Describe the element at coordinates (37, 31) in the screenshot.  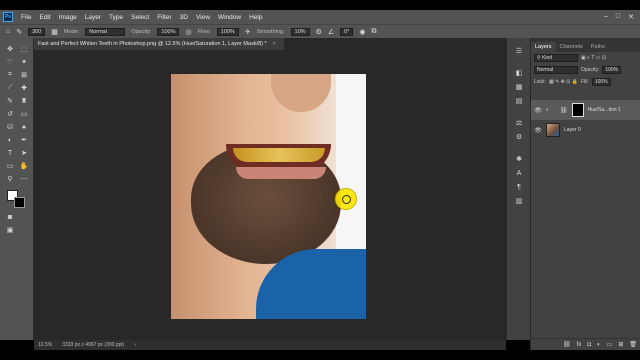
I see `brush-size-picker: 300` at that location.